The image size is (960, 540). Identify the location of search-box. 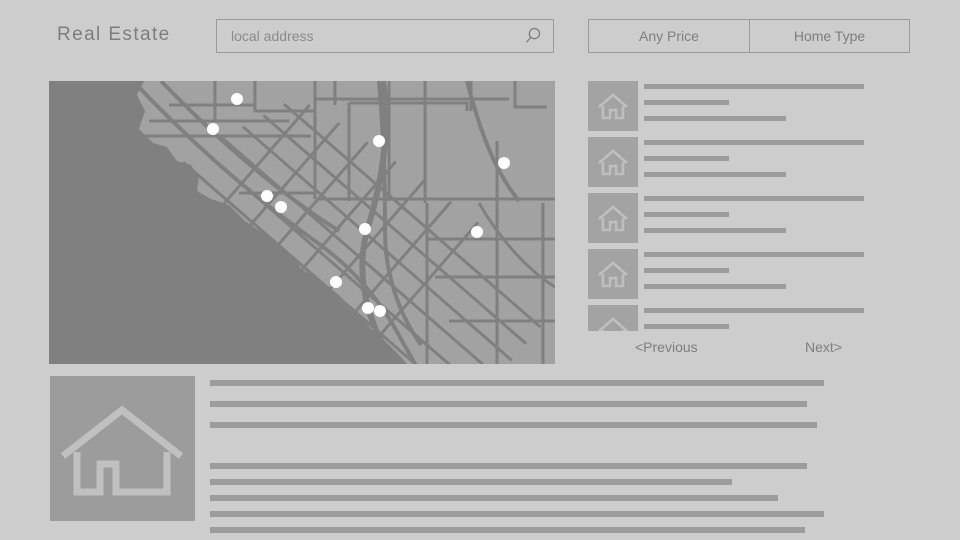
(385, 36).